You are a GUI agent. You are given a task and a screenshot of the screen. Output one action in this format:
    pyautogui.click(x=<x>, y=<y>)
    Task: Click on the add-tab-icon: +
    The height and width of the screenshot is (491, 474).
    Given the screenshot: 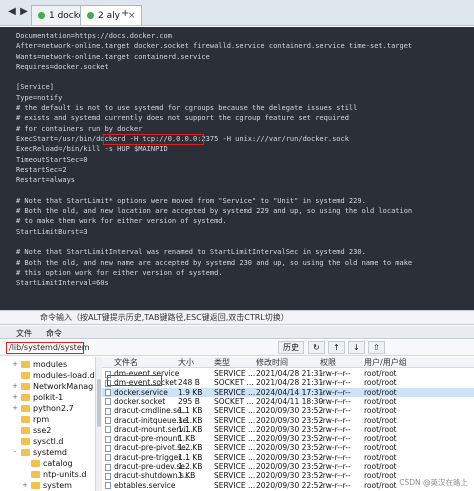 What is the action you would take?
    pyautogui.click(x=125, y=13)
    